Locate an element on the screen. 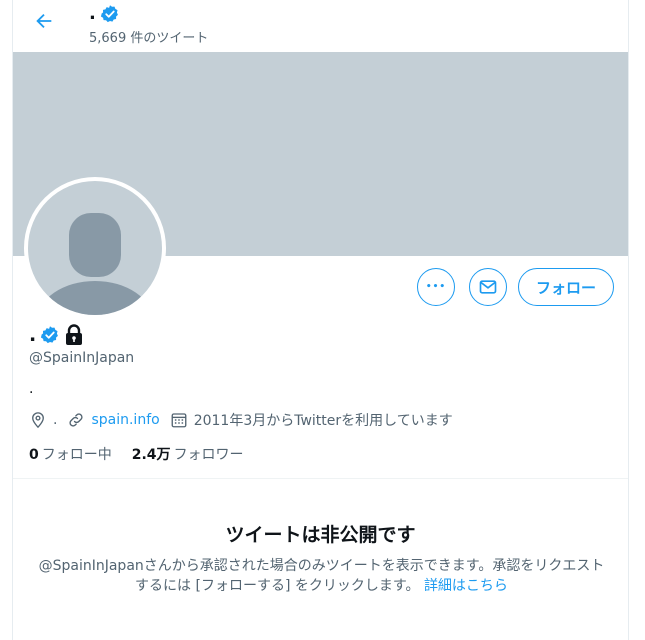  more-options-button: ••• is located at coordinates (436, 287).